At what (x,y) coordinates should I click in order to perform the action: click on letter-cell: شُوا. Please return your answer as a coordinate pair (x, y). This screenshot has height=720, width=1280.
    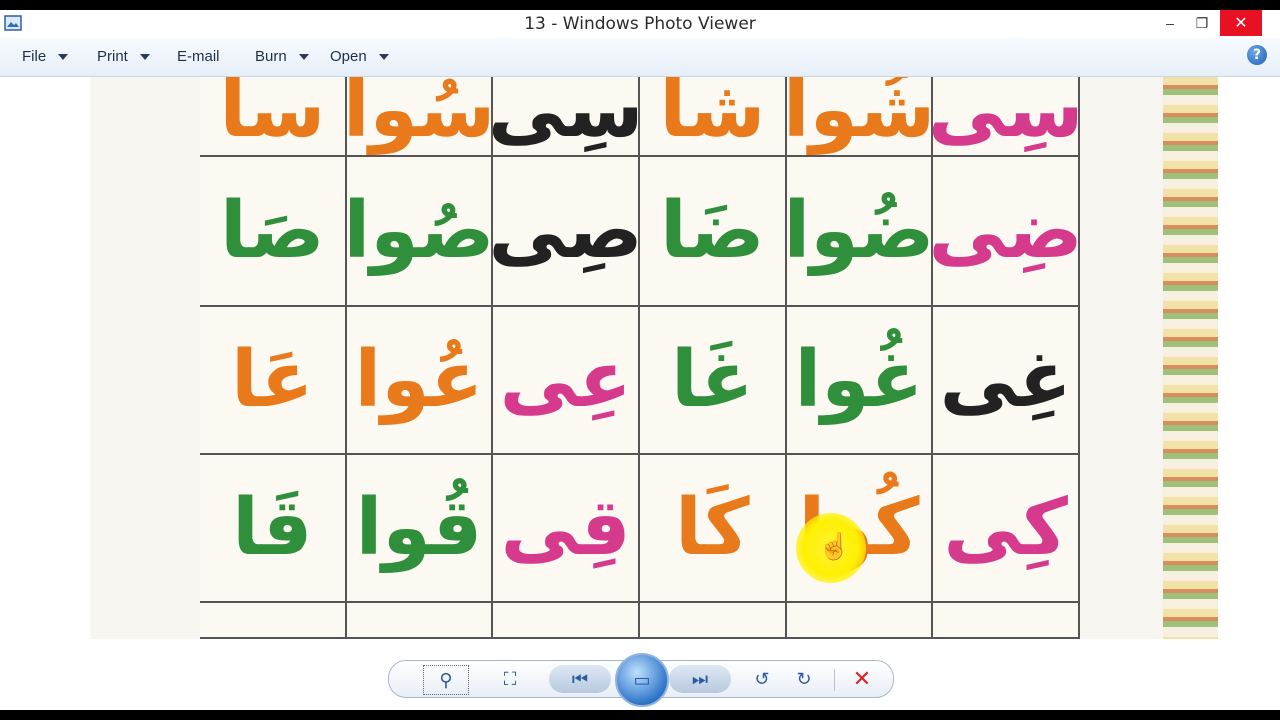
    Looking at the image, I should click on (860, 117).